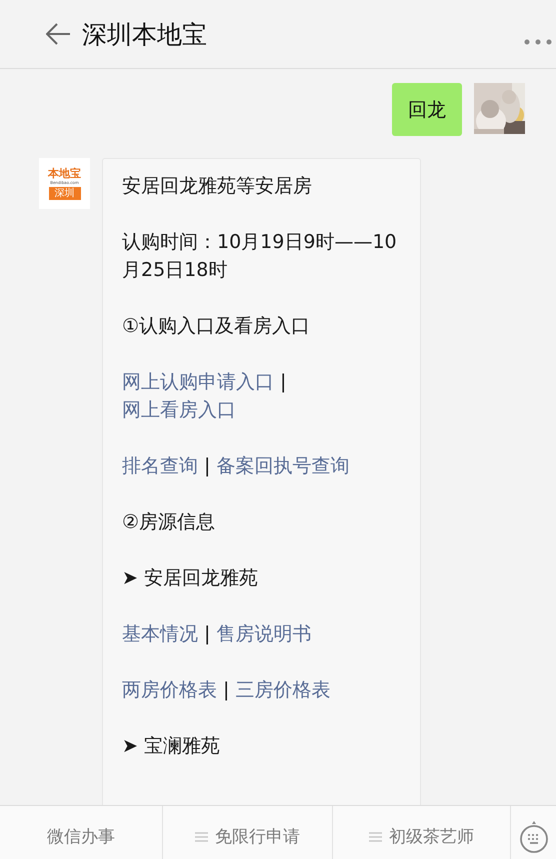 The width and height of the screenshot is (556, 859). Describe the element at coordinates (169, 690) in the screenshot. I see `link: 两房价格表` at that location.